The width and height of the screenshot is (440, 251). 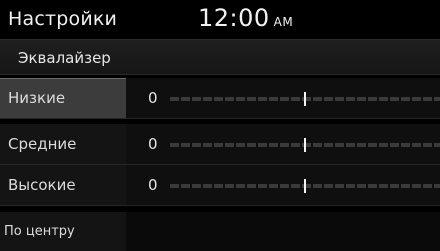 I want to click on band-slider-mid, so click(x=305, y=145).